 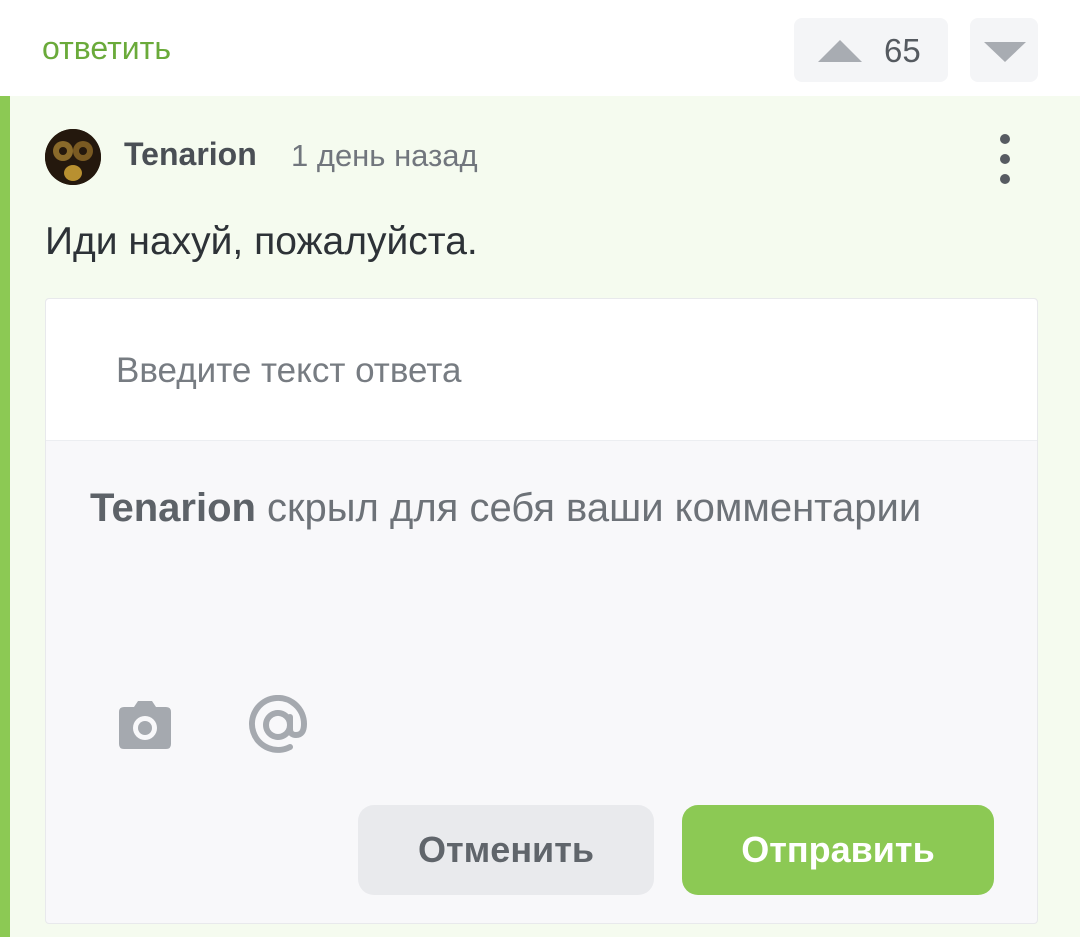 I want to click on more-vertical-icon, so click(x=1005, y=159).